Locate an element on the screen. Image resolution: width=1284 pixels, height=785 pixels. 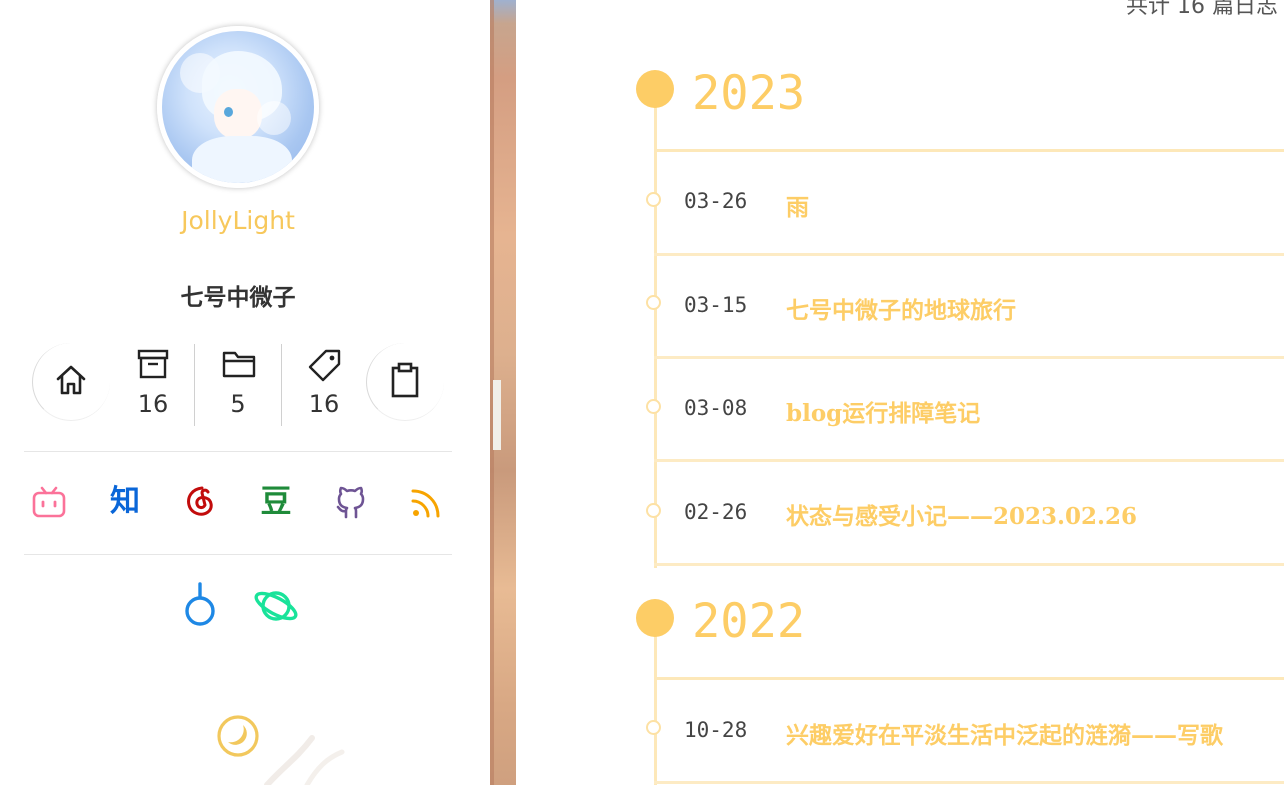
post-item: 02-26 状态与感受小记——2023.02.26 is located at coordinates (965, 514).